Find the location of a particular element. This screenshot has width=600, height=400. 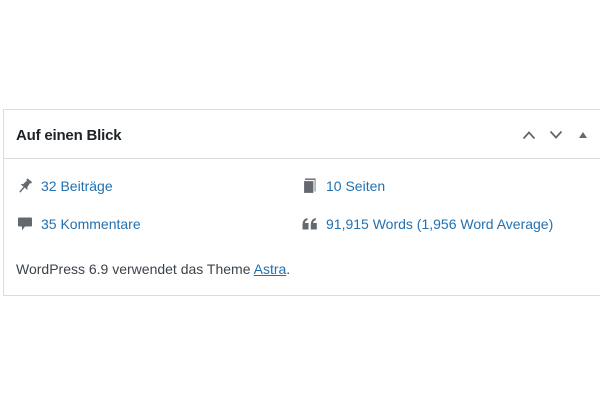

triangle-up-icon is located at coordinates (583, 135).